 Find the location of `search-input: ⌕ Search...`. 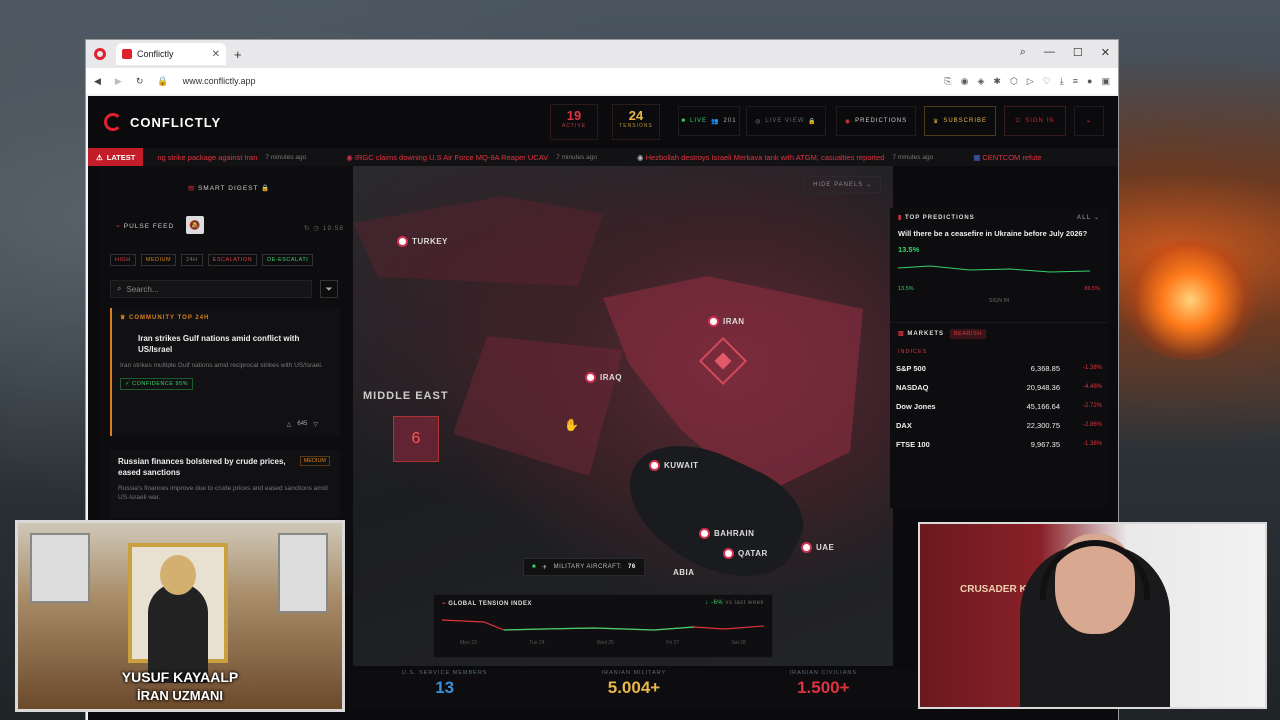

search-input: ⌕ Search... is located at coordinates (211, 289).